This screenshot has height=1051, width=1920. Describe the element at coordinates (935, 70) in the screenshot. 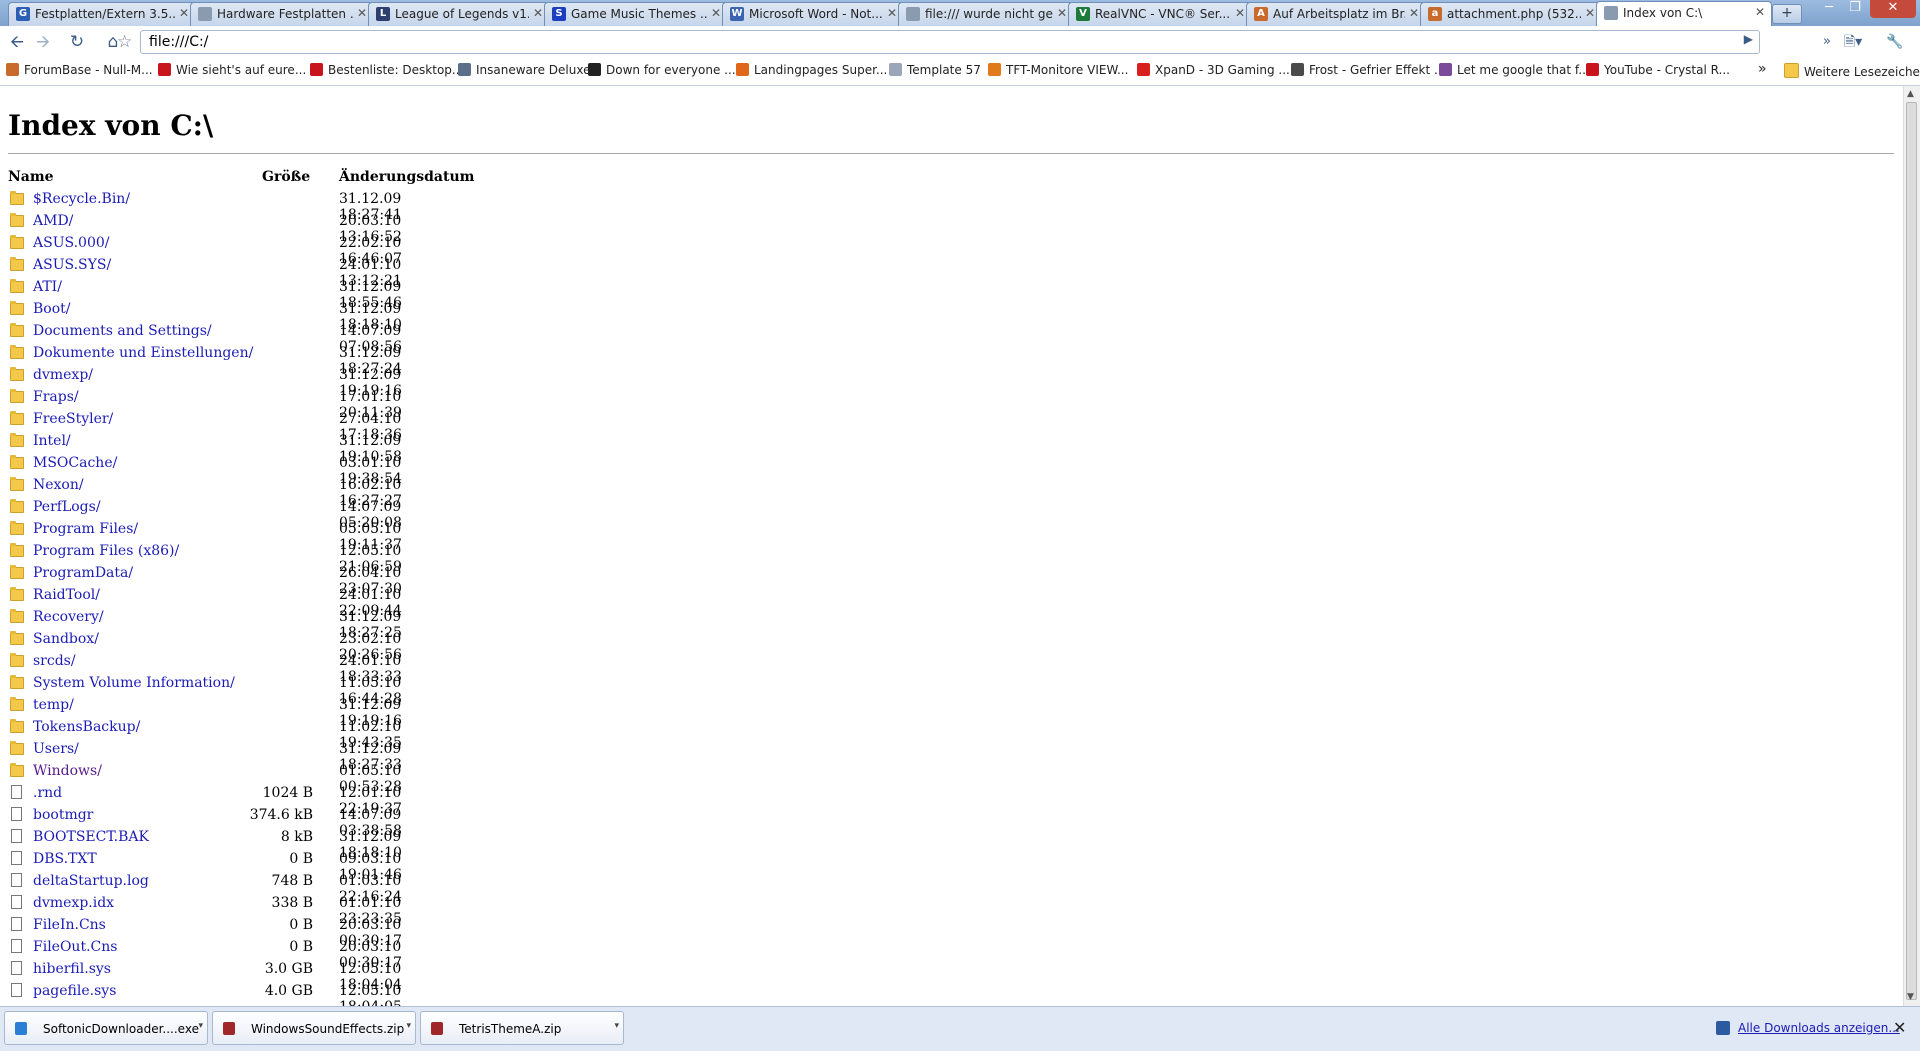

I see `bookmark-item: Template 57` at that location.